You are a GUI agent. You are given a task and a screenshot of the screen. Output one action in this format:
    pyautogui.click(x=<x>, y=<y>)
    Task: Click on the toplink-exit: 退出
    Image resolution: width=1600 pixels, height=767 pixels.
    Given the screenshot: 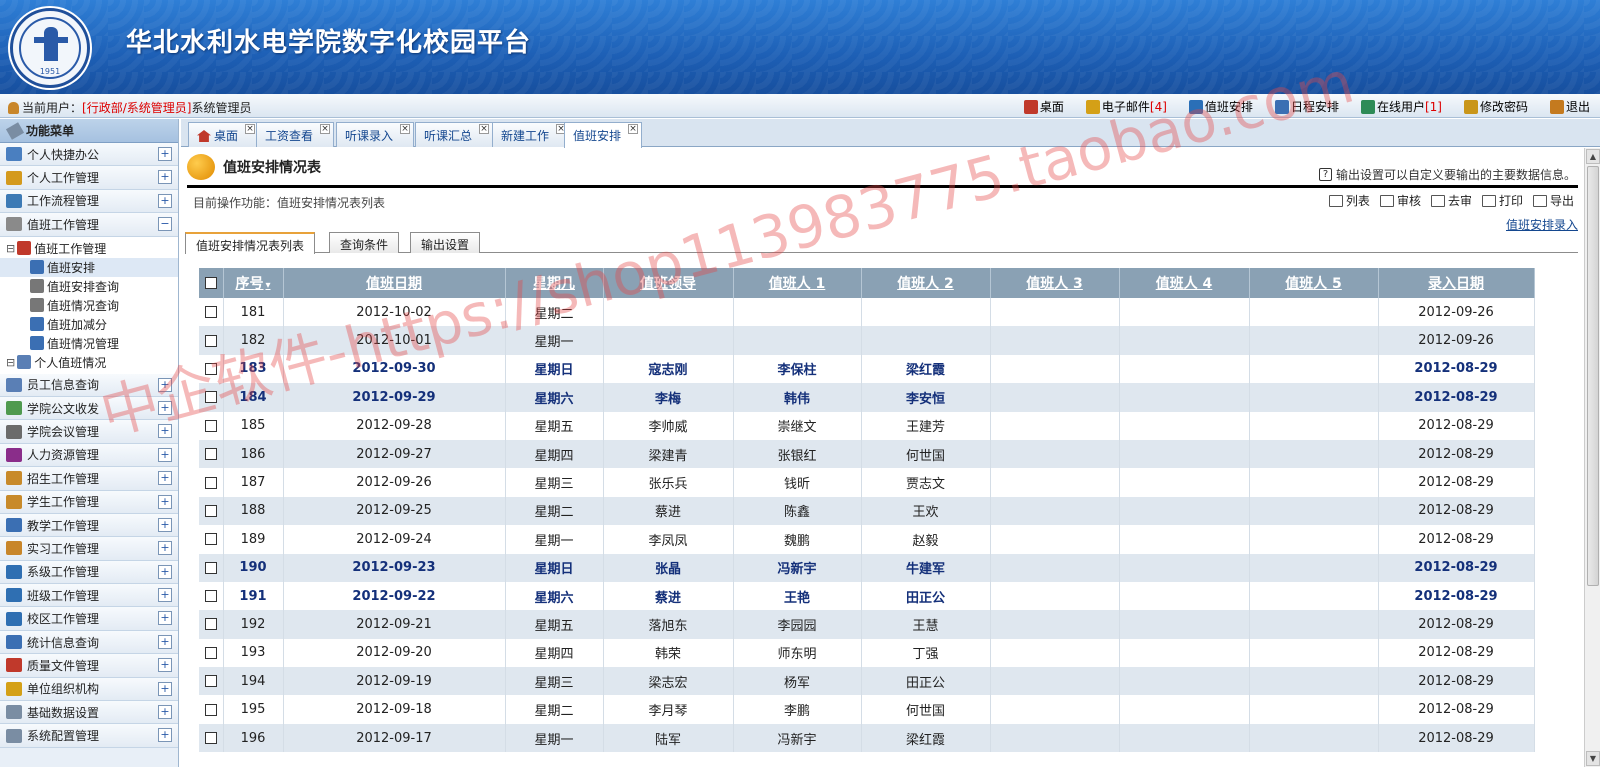 What is the action you would take?
    pyautogui.click(x=1569, y=106)
    